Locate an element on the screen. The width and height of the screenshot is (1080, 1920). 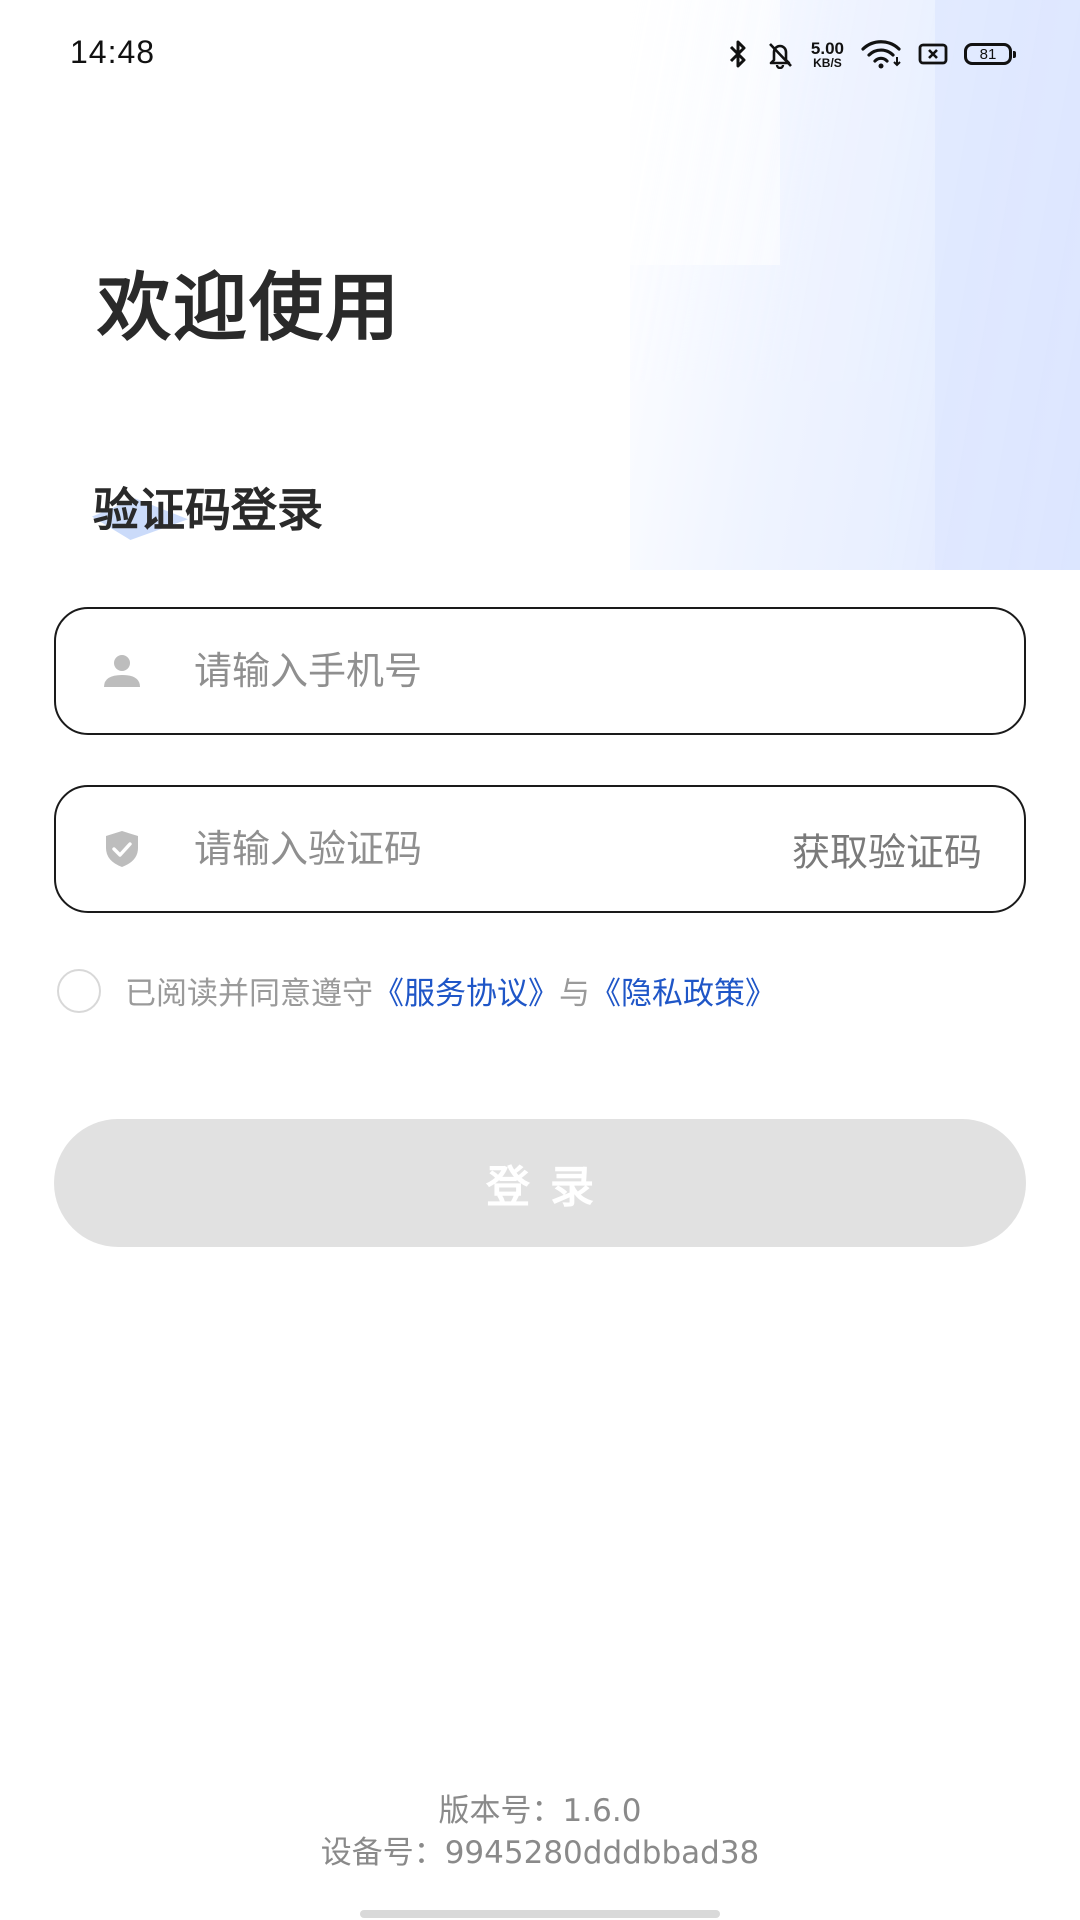
agreement-connector: 与 is located at coordinates (574, 994).